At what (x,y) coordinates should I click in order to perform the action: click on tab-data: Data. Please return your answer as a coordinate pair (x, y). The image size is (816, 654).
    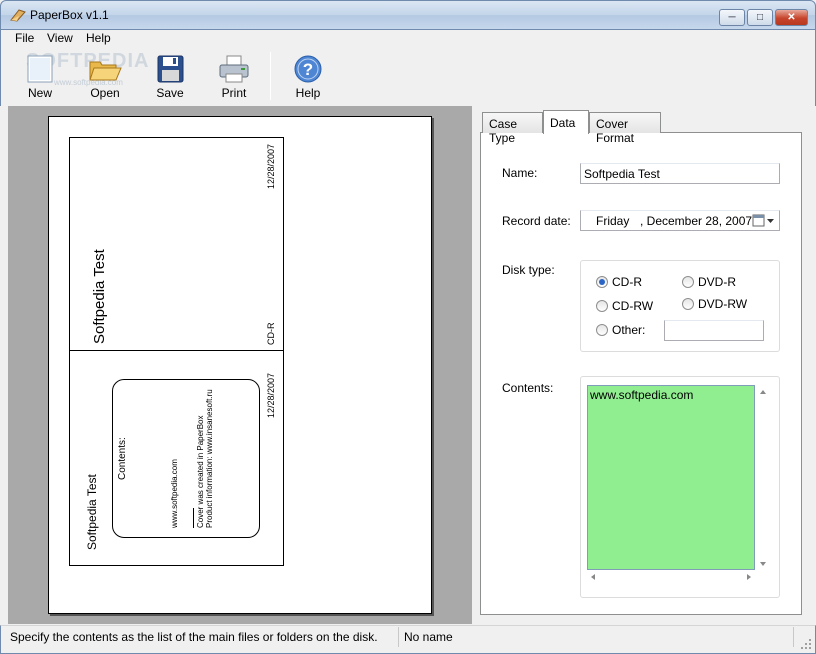
    Looking at the image, I should click on (566, 122).